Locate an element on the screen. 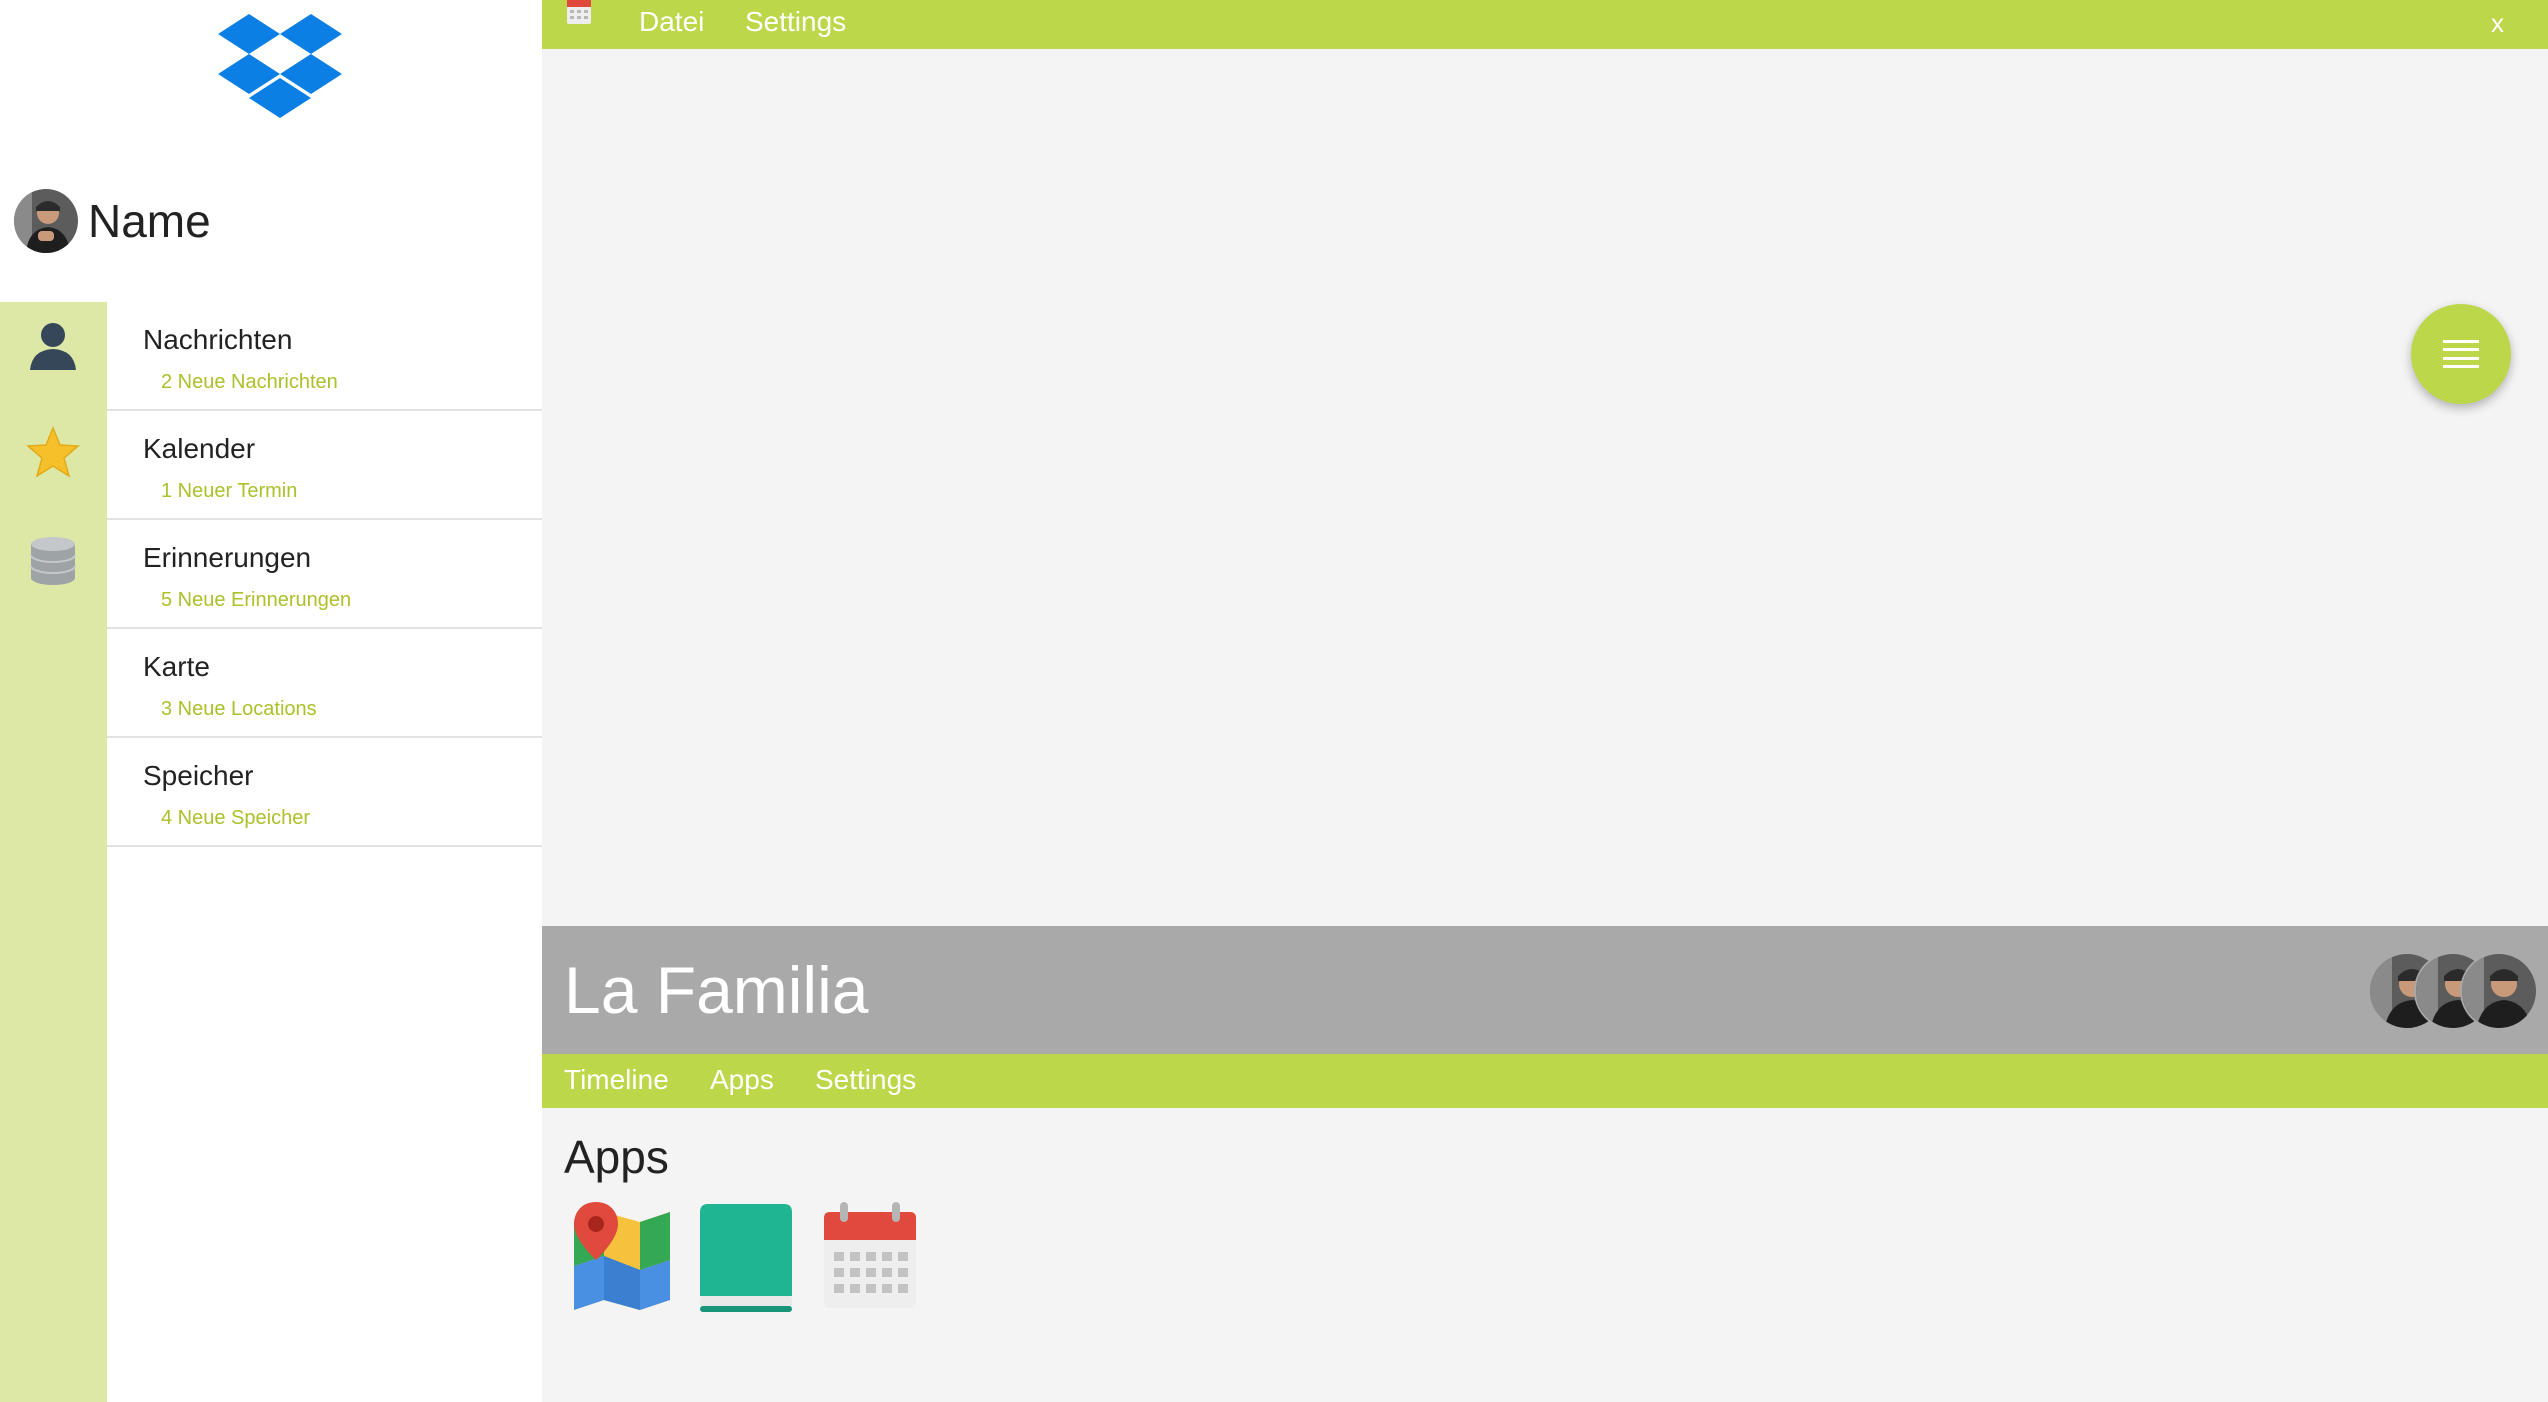 This screenshot has height=1402, width=2548. sidebar-item-erinnerungen: Erinnerungen 5 Neue Erinnerungen is located at coordinates (324, 574).